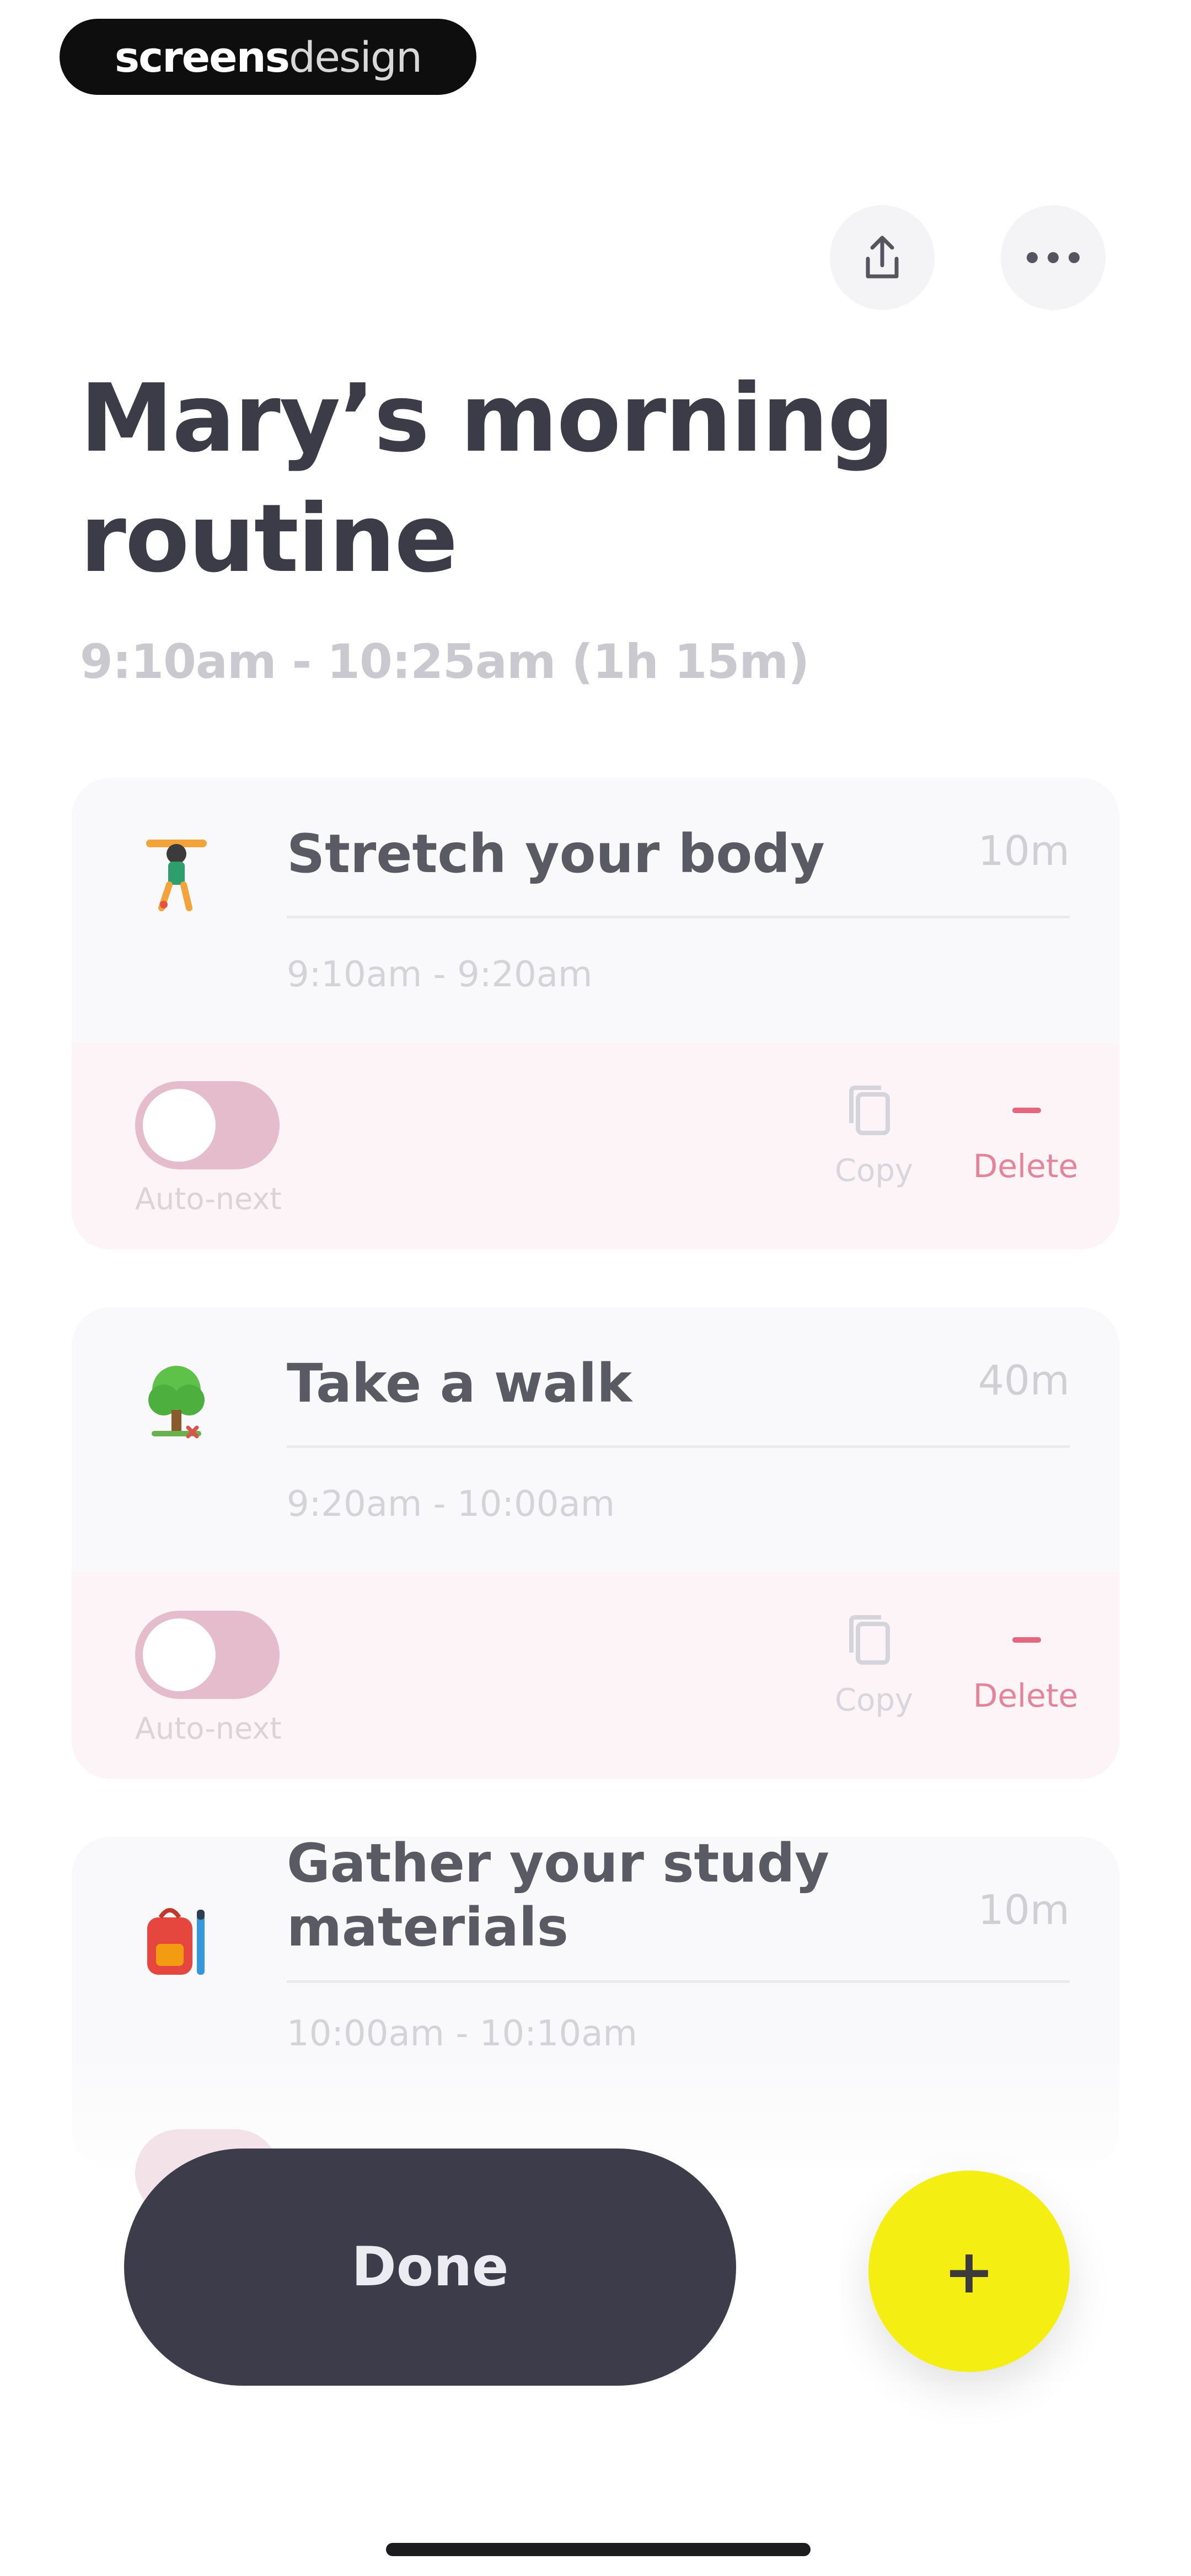  Describe the element at coordinates (645, 1383) in the screenshot. I see `task-name: Take a walk` at that location.